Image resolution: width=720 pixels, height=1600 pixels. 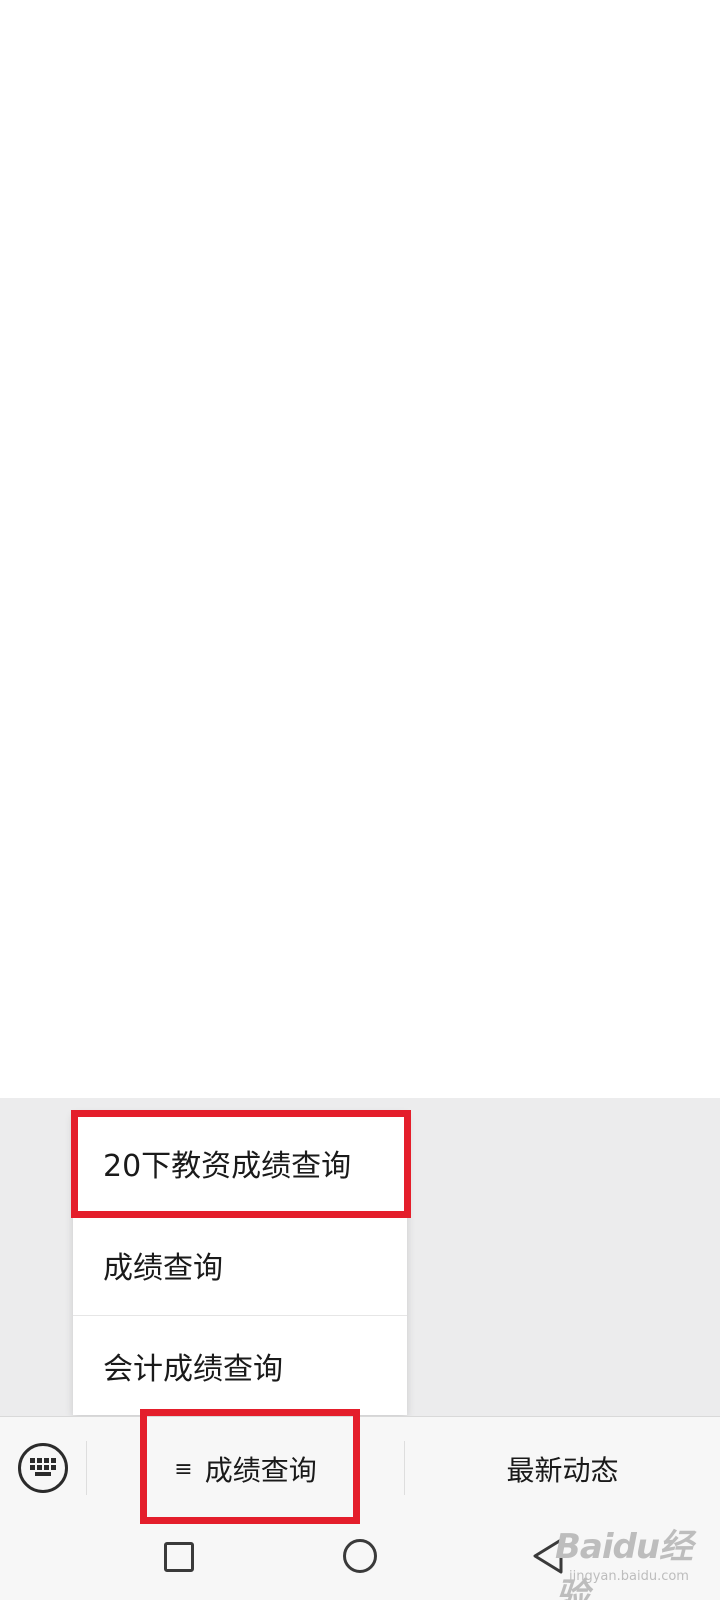 I want to click on submenu-popup: 20下教资成绩查询 成绩查询 会计成绩查询, so click(x=240, y=1264).